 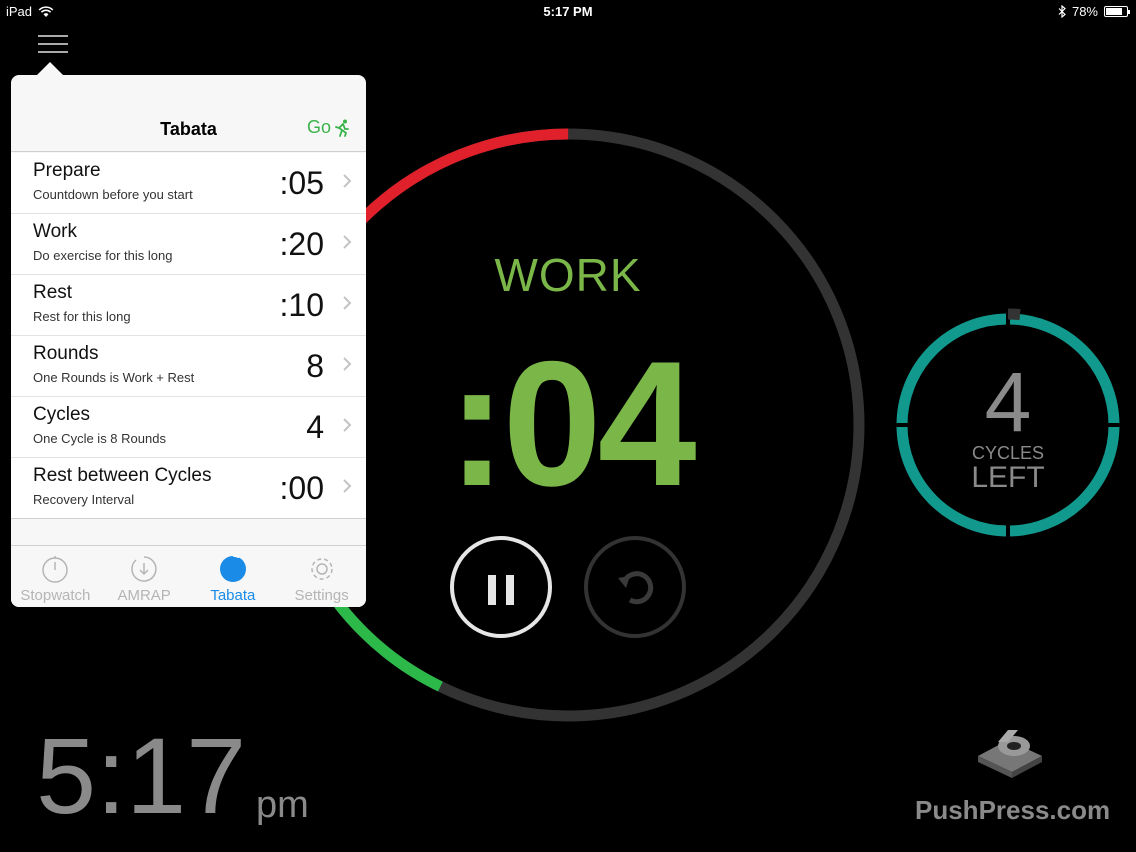 What do you see at coordinates (122, 475) in the screenshot?
I see `setting-title: Rest between Cycles` at bounding box center [122, 475].